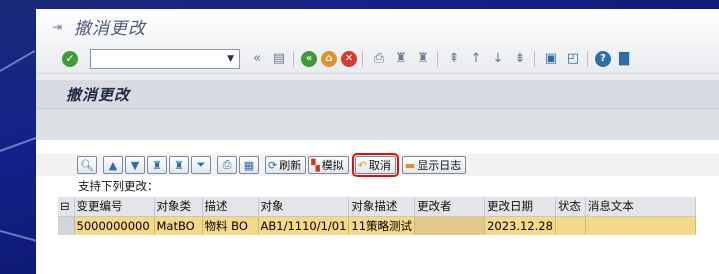 The height and width of the screenshot is (274, 719). Describe the element at coordinates (551, 59) in the screenshot. I see `new-session-icon: ▣` at that location.